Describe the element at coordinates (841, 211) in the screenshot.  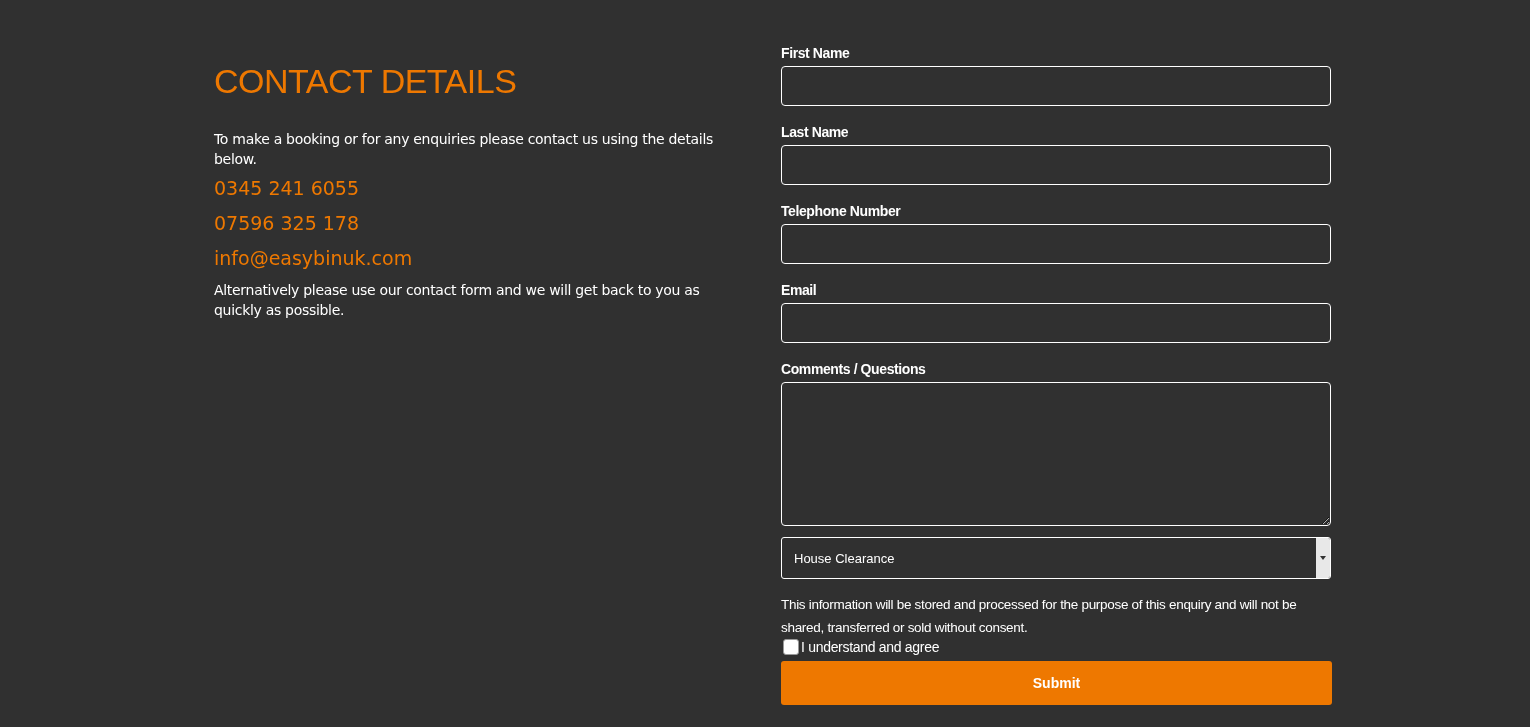
I see `field-label: Telephone Number` at that location.